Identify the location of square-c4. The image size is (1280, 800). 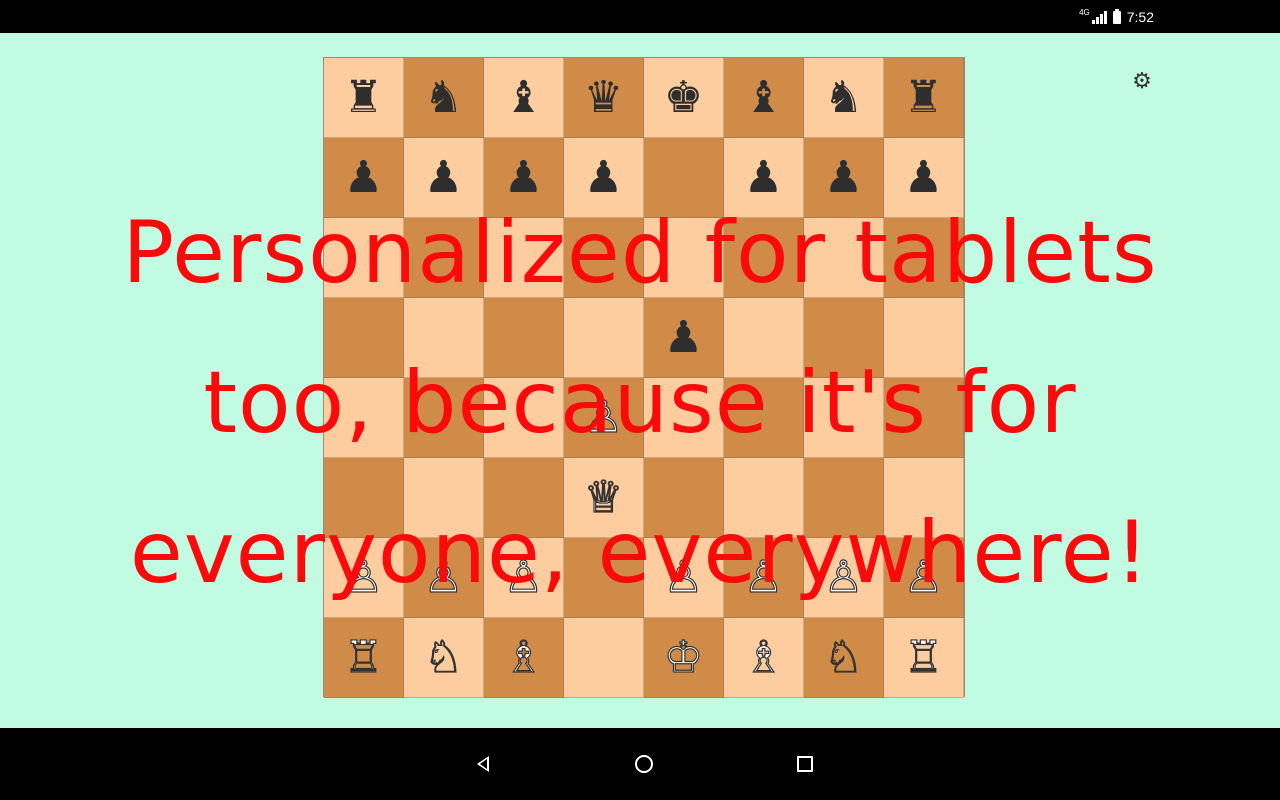
(524, 418).